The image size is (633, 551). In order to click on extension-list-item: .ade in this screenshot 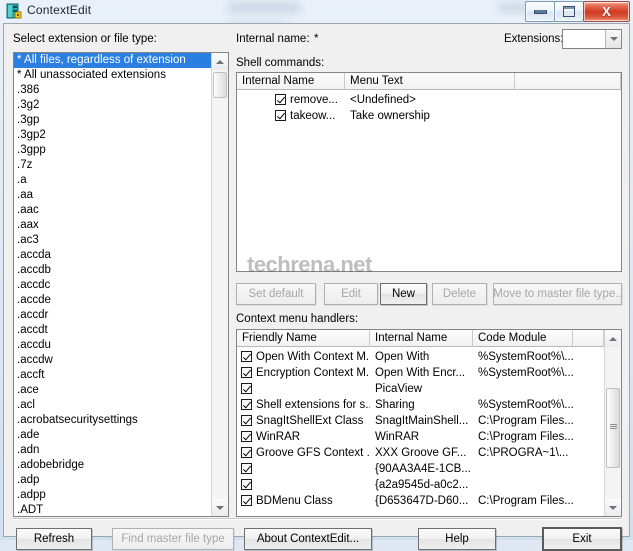, I will do `click(113, 435)`.